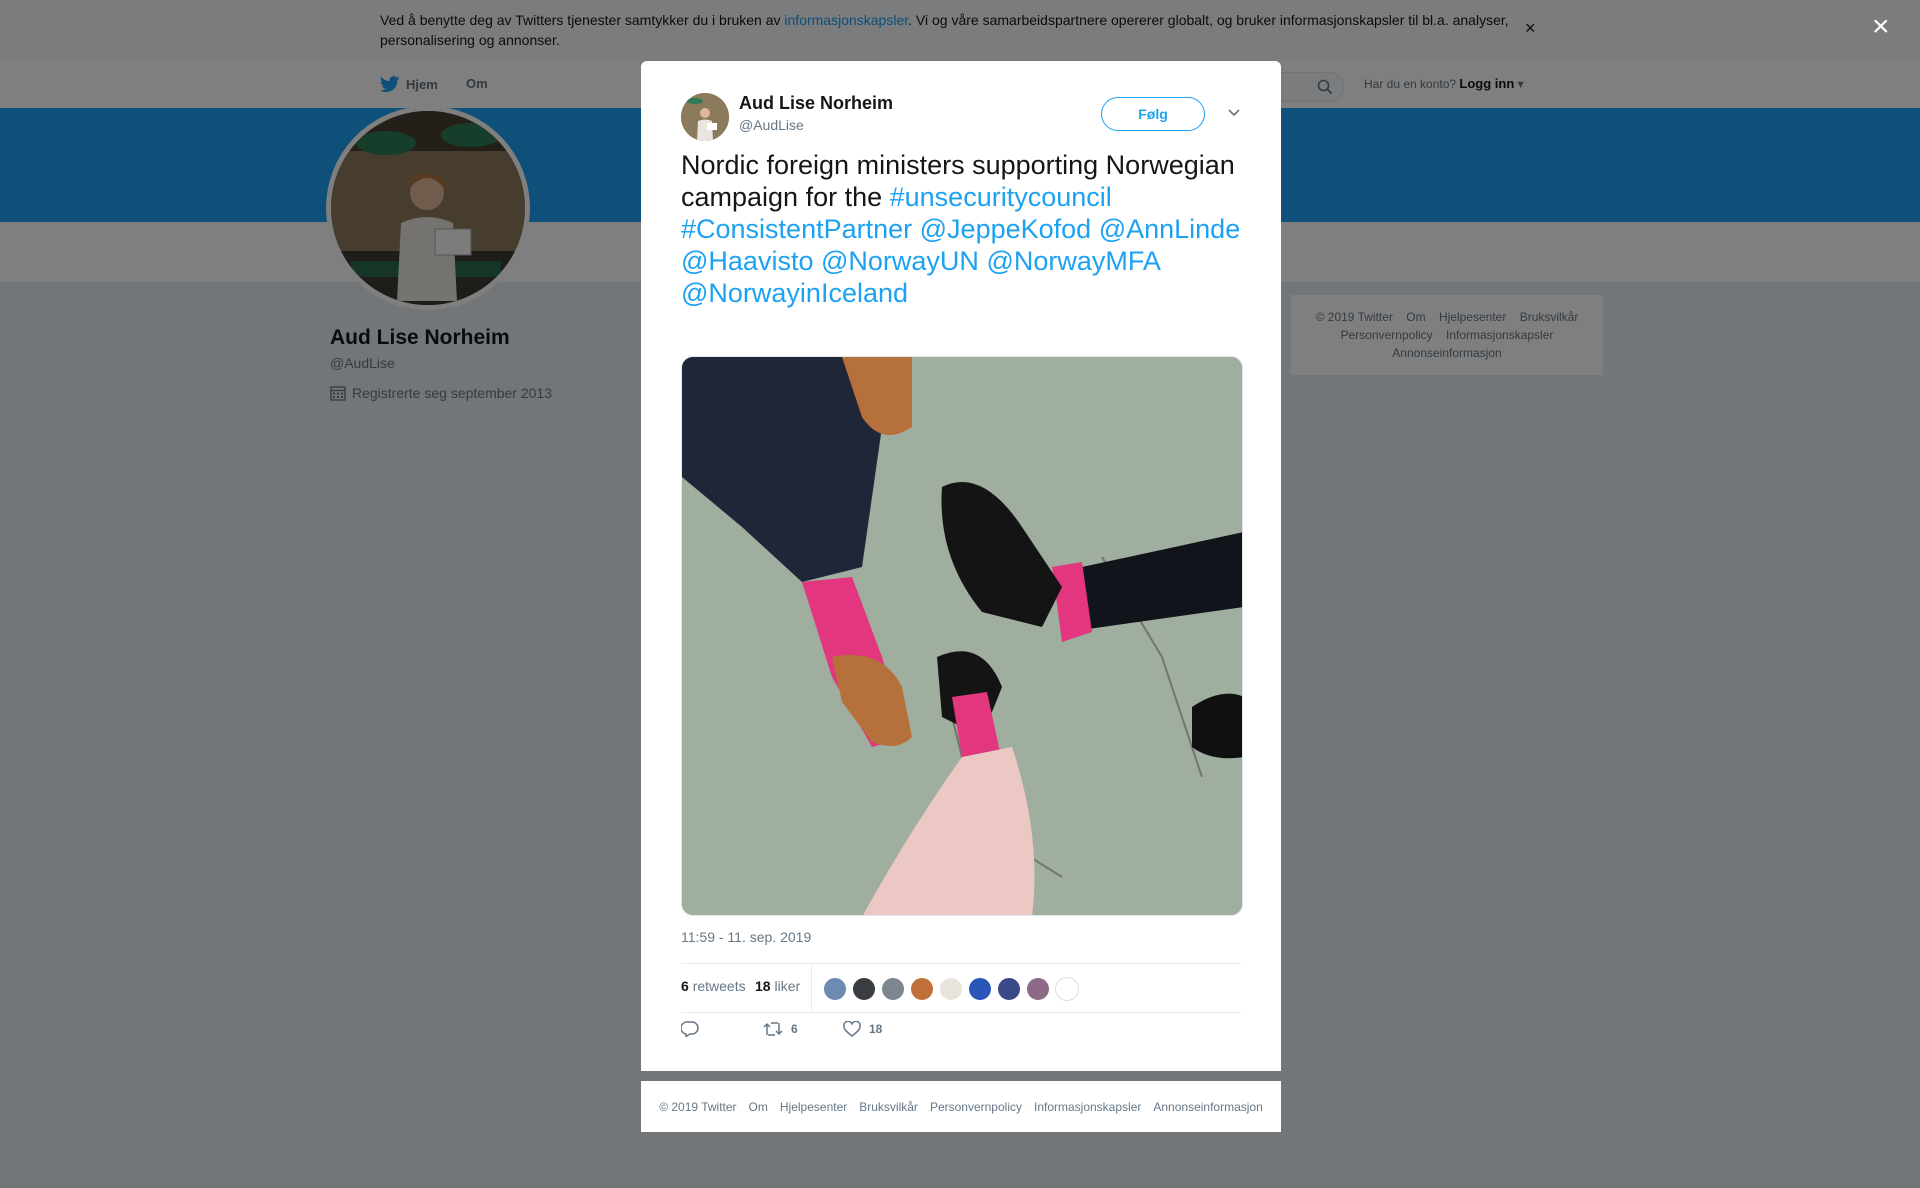 The width and height of the screenshot is (1920, 1188). I want to click on mention-link: @AnnLinde, so click(1170, 229).